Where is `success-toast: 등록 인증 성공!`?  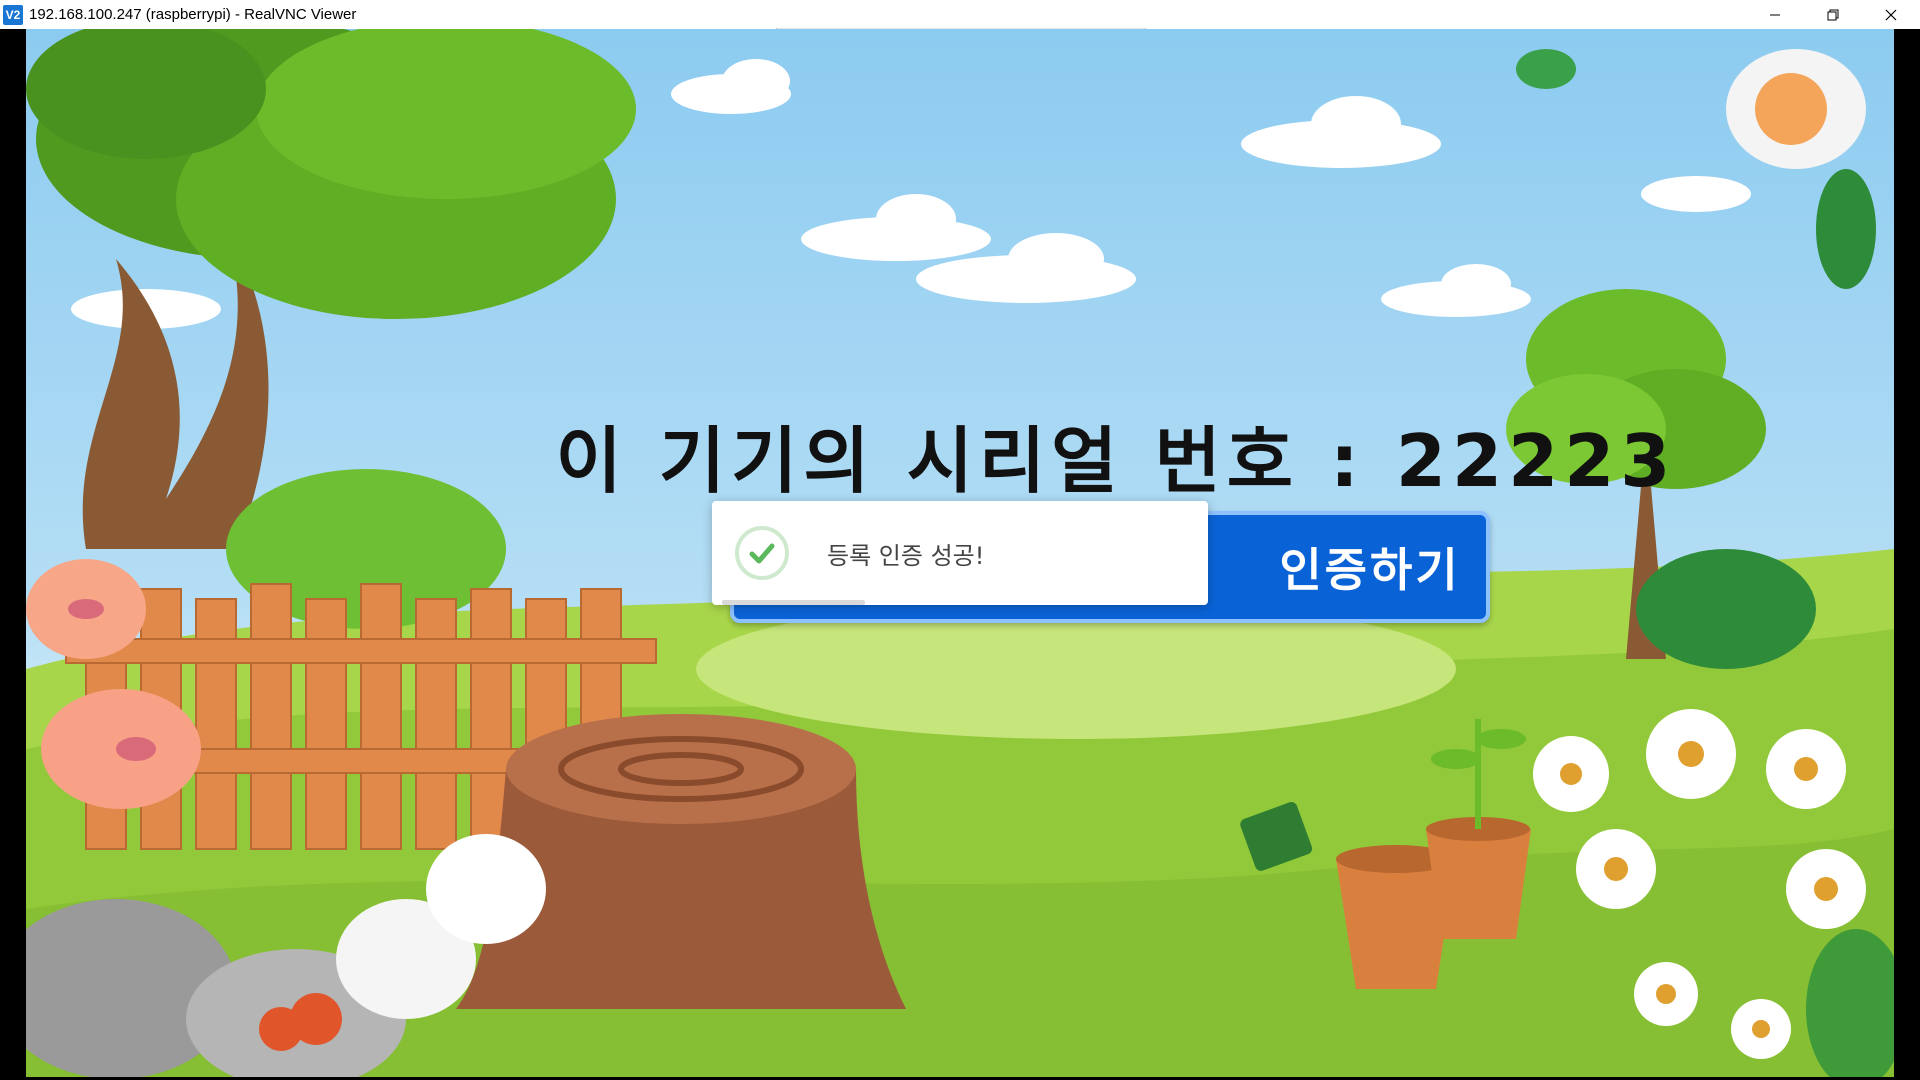 success-toast: 등록 인증 성공! is located at coordinates (960, 553).